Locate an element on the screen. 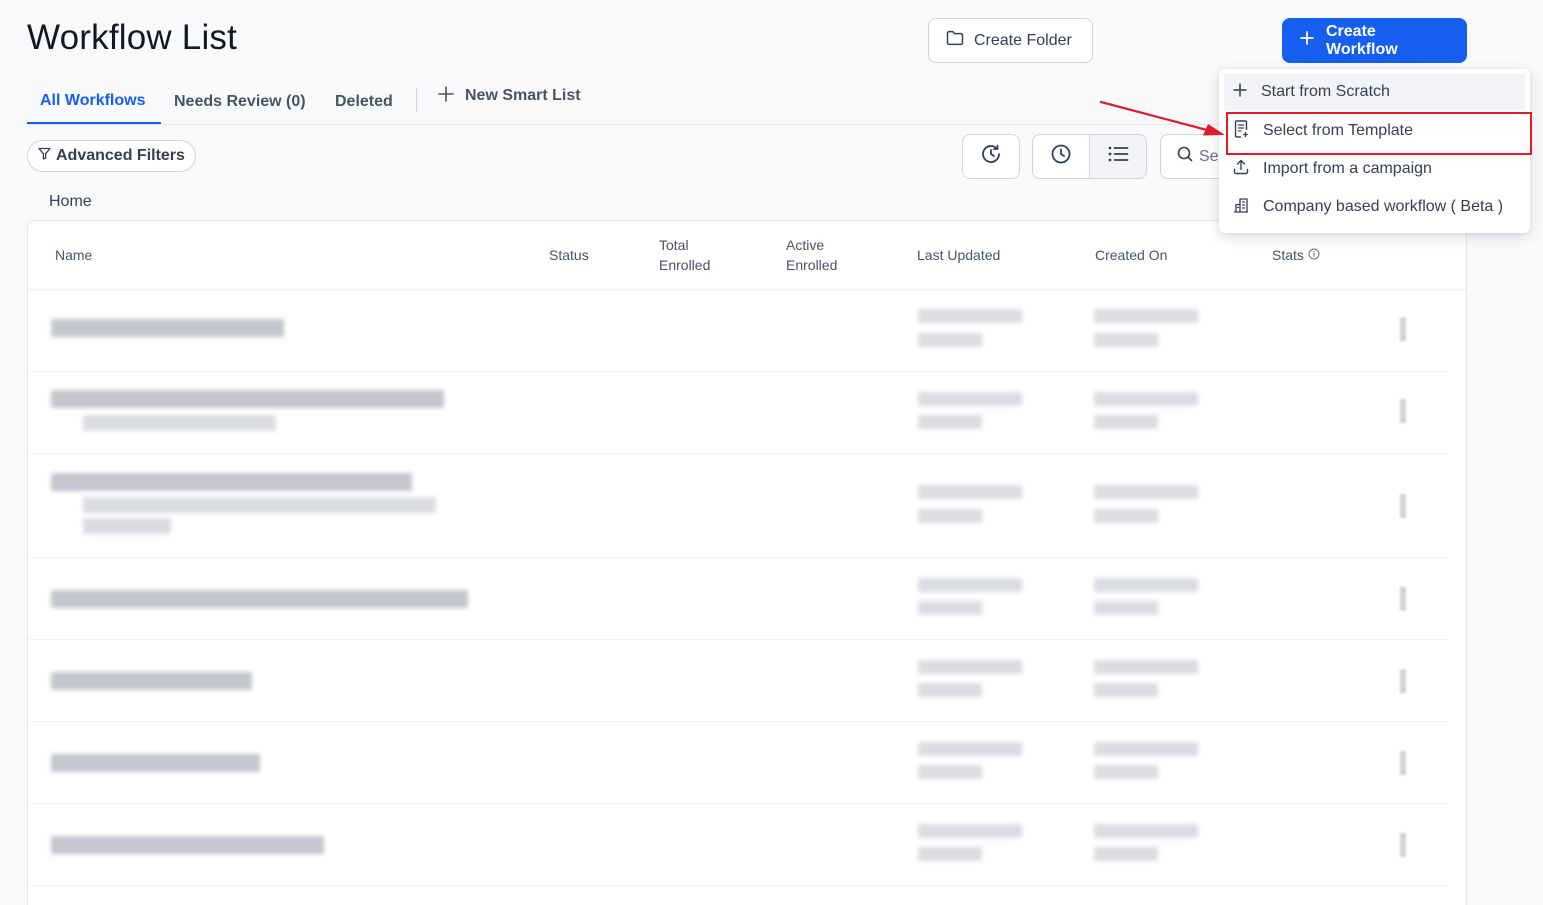 Image resolution: width=1543 pixels, height=905 pixels. list-icon is located at coordinates (1118, 156).